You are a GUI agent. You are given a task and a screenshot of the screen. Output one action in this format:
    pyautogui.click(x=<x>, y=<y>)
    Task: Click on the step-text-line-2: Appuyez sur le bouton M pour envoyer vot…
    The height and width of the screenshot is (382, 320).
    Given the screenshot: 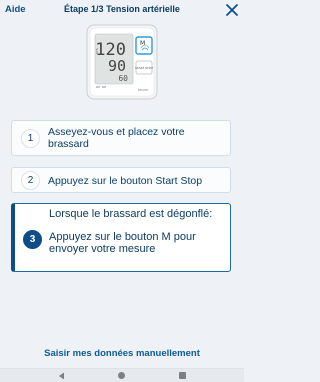 What is the action you would take?
    pyautogui.click(x=122, y=243)
    